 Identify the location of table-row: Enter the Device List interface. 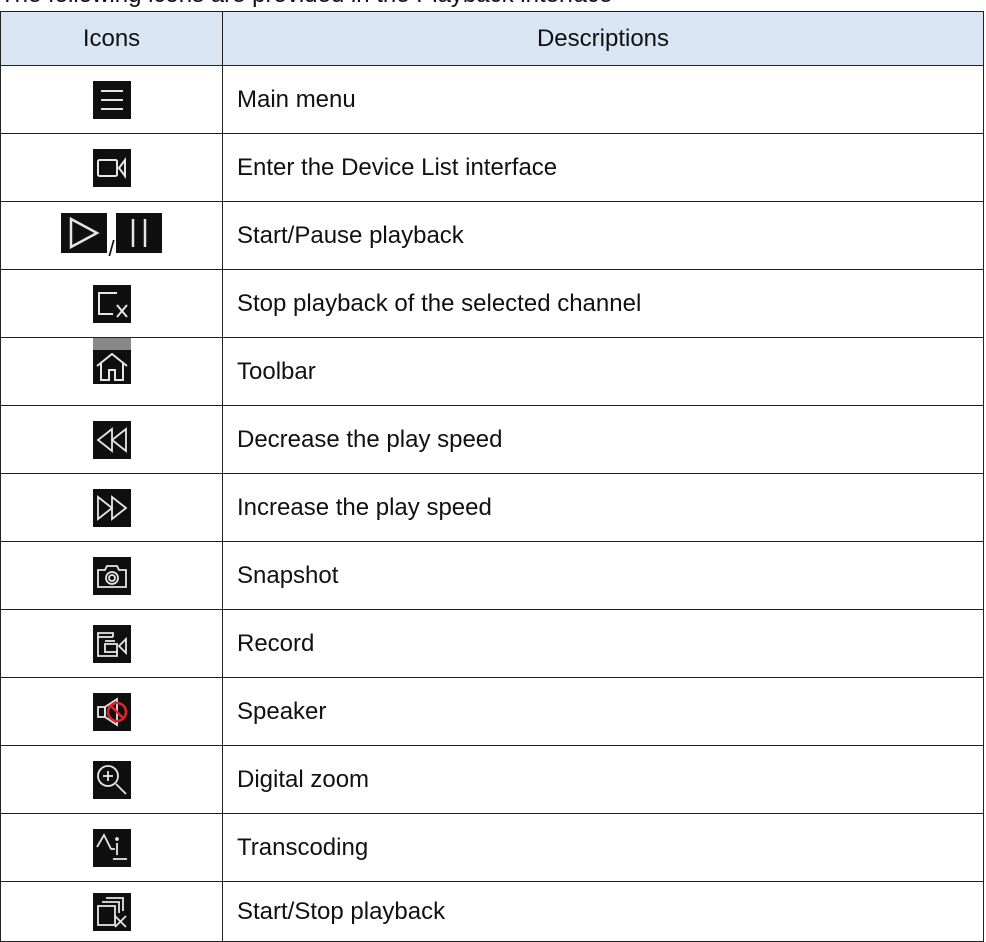
(492, 167).